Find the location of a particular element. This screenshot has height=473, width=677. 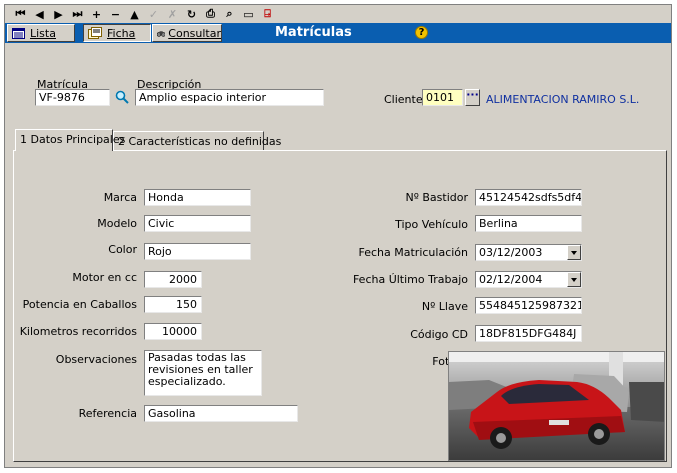

tab-caracteristicas: 2 Características no definidas is located at coordinates (197, 141).